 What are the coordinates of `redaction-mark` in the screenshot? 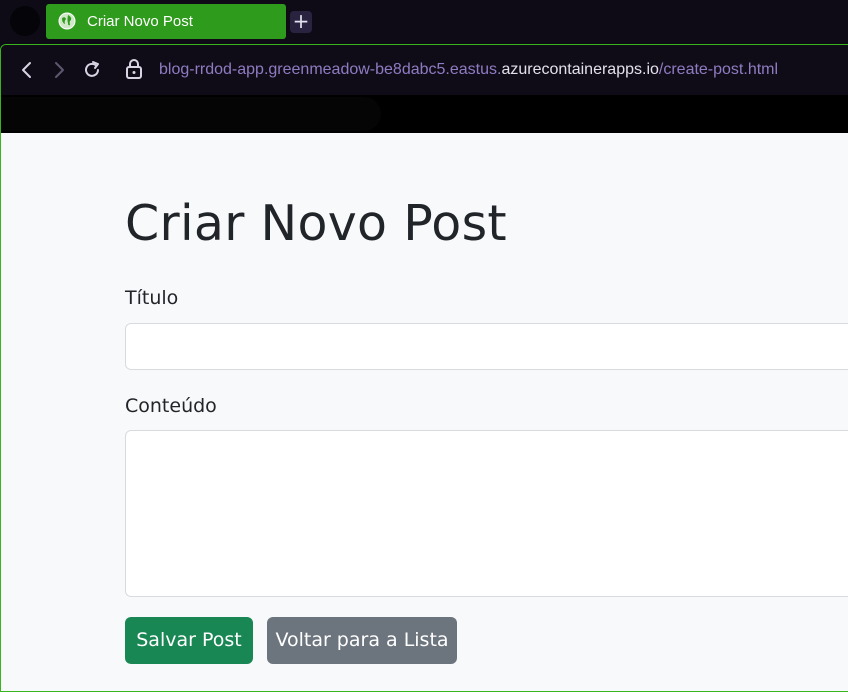 It's located at (191, 114).